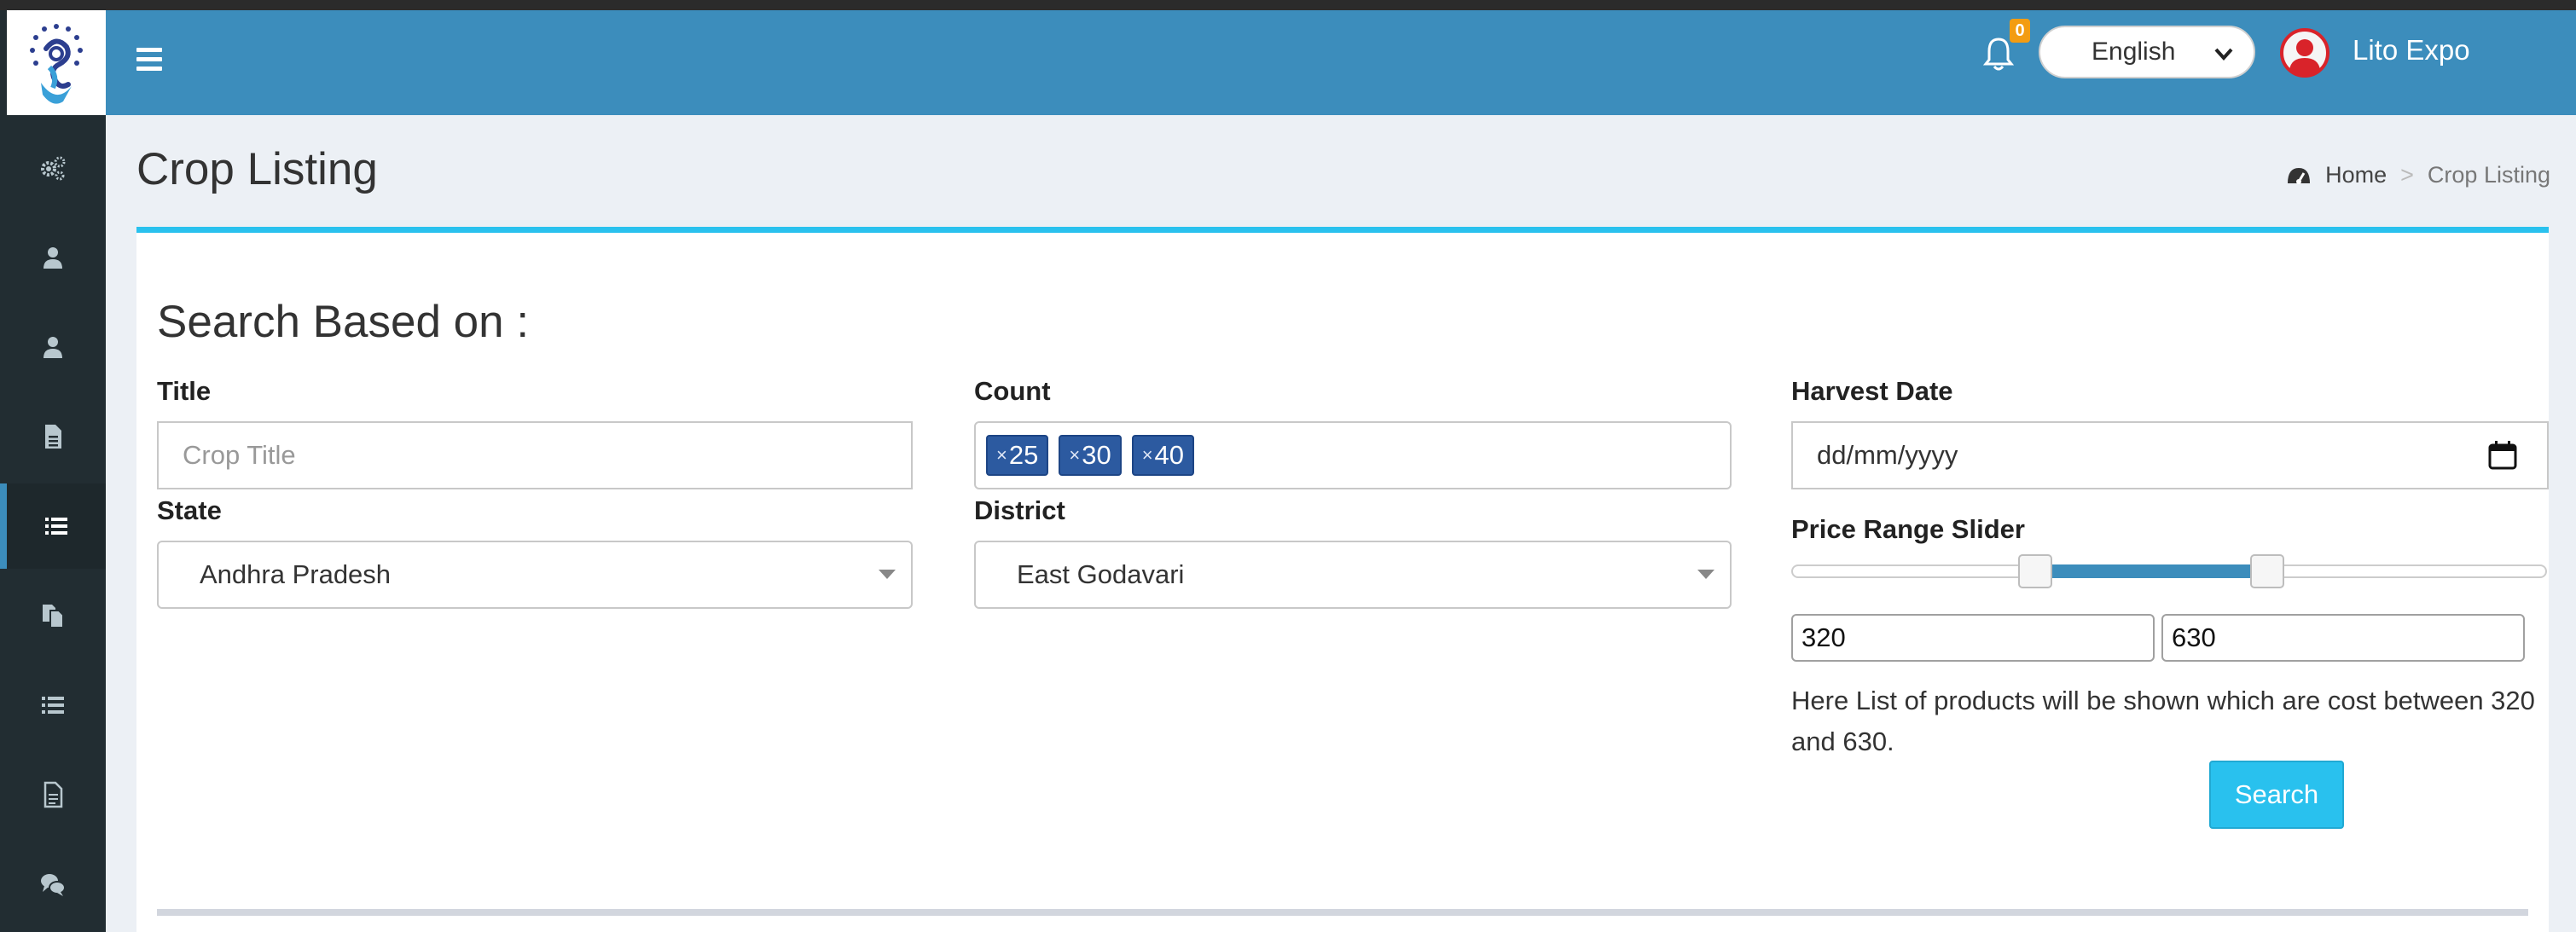  What do you see at coordinates (1019, 510) in the screenshot?
I see `district-label: District` at bounding box center [1019, 510].